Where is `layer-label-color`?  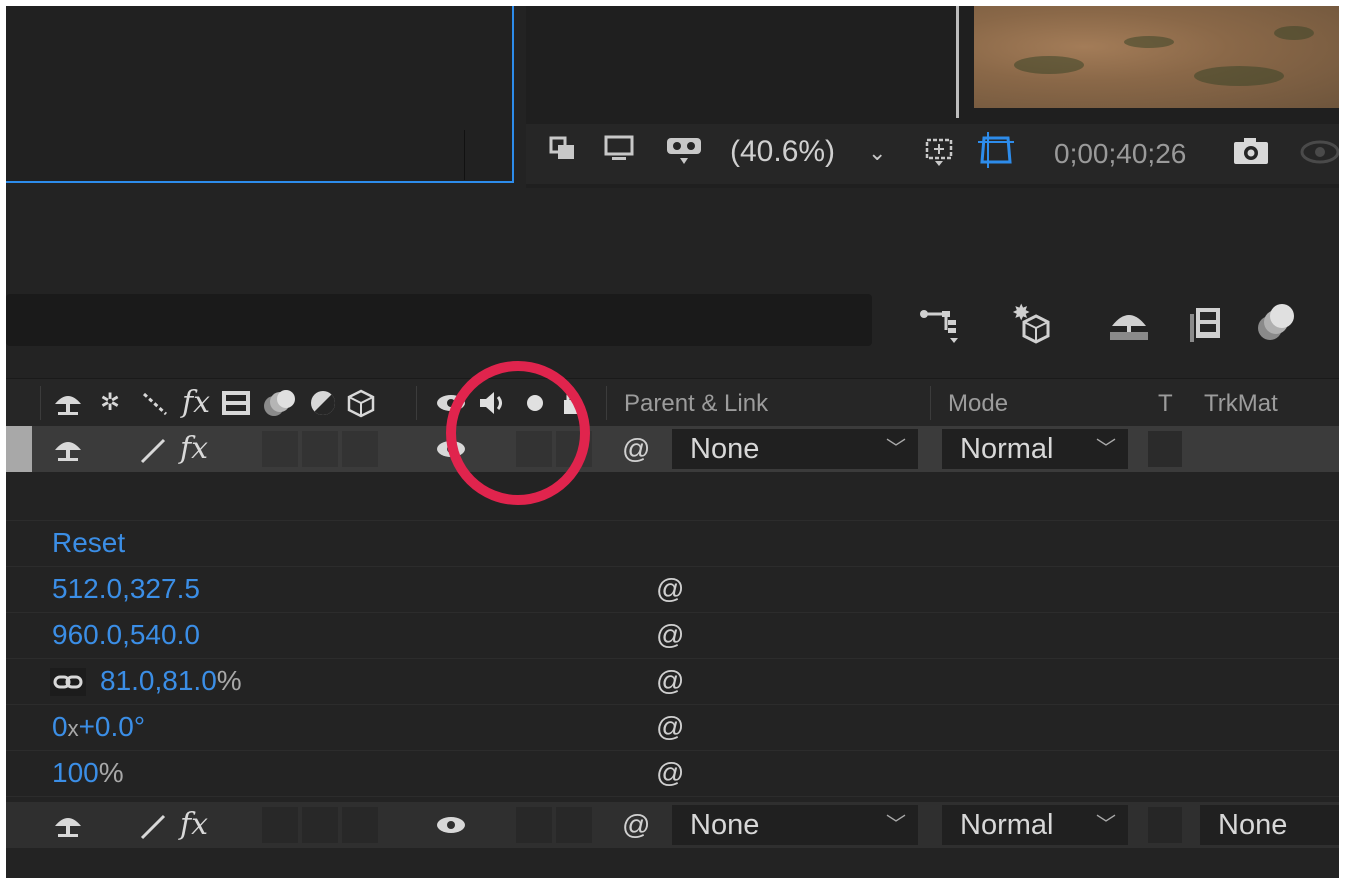 layer-label-color is located at coordinates (19, 449).